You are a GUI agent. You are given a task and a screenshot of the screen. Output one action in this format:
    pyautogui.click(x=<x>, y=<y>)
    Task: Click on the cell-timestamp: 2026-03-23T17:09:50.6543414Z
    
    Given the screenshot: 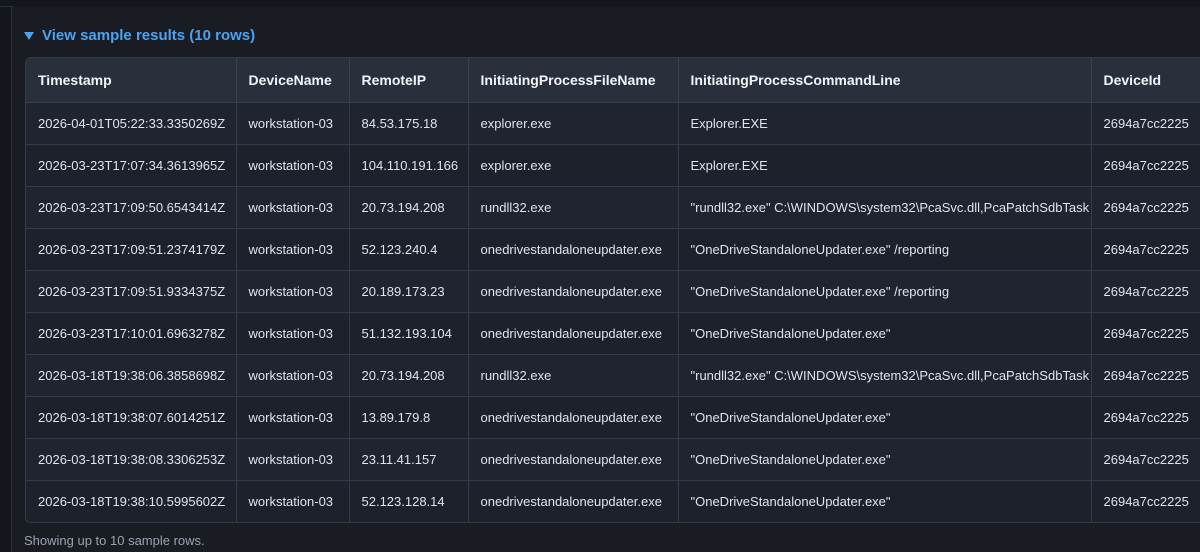 What is the action you would take?
    pyautogui.click(x=131, y=207)
    